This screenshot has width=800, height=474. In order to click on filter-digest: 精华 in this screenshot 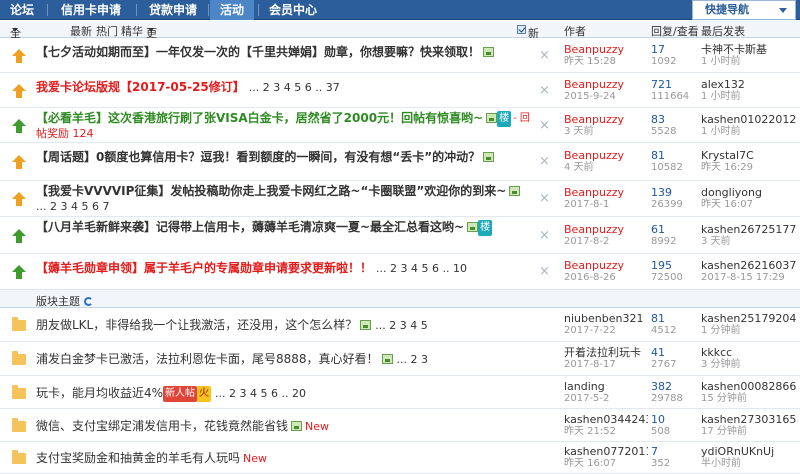, I will do `click(132, 31)`.